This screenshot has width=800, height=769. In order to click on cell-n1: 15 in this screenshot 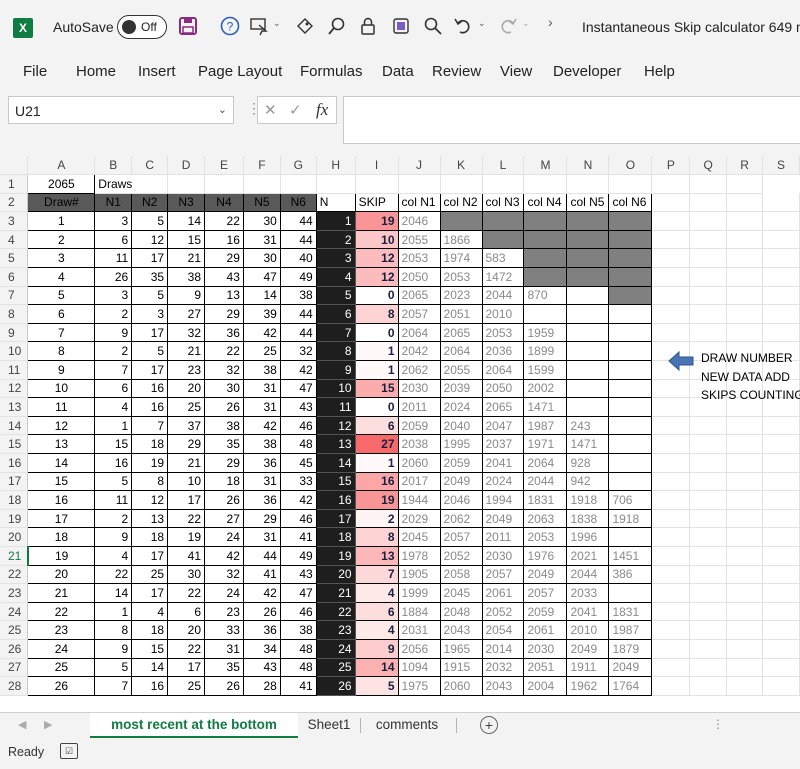, I will do `click(113, 444)`.